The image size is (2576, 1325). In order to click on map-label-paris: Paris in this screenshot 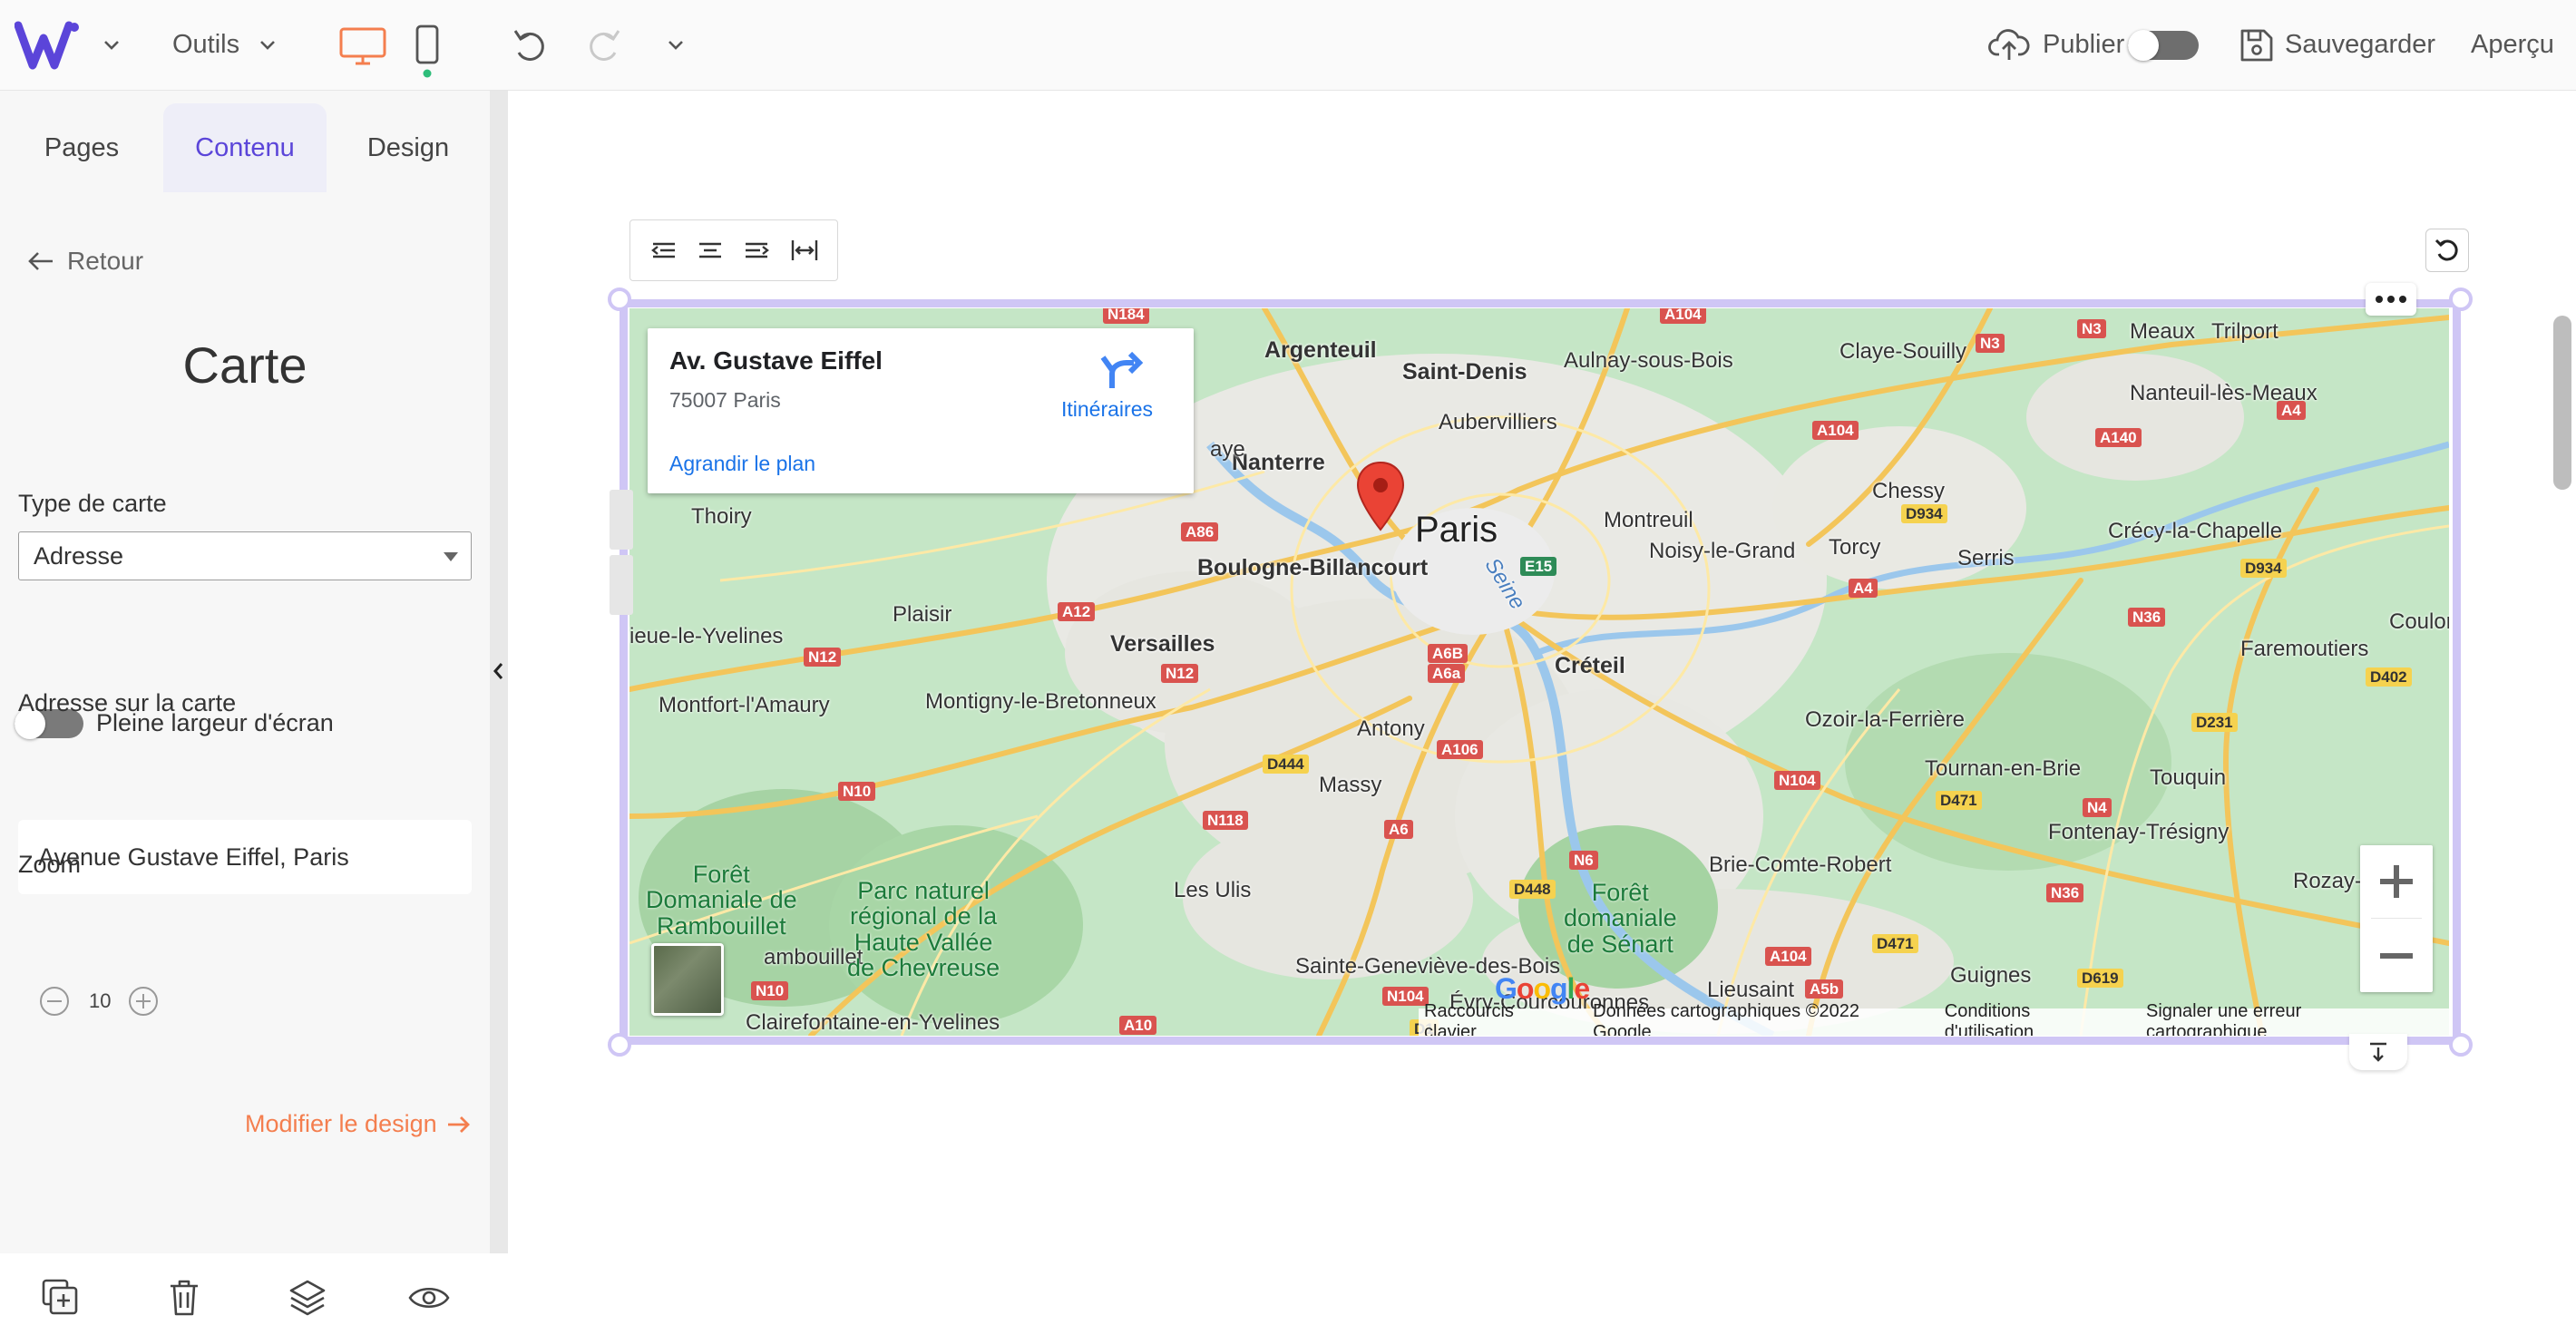, I will do `click(1456, 530)`.